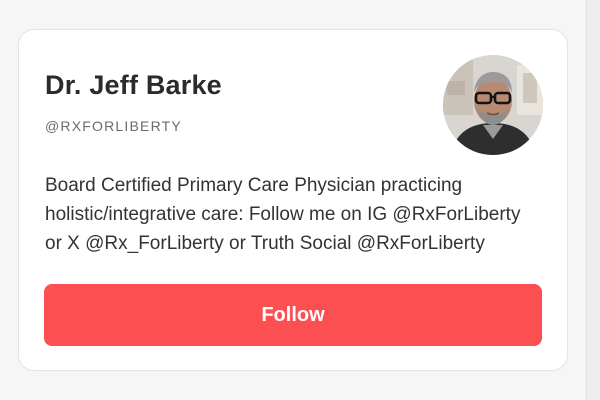 The height and width of the screenshot is (400, 600). What do you see at coordinates (293, 315) in the screenshot?
I see `follow-button: Follow` at bounding box center [293, 315].